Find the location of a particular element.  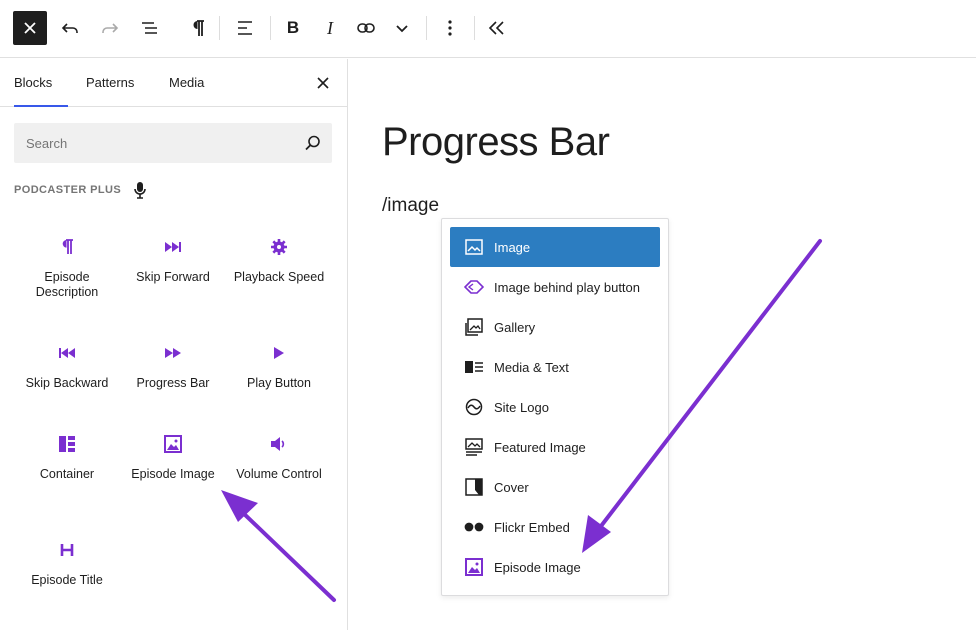

tab-media: Media is located at coordinates (186, 83).